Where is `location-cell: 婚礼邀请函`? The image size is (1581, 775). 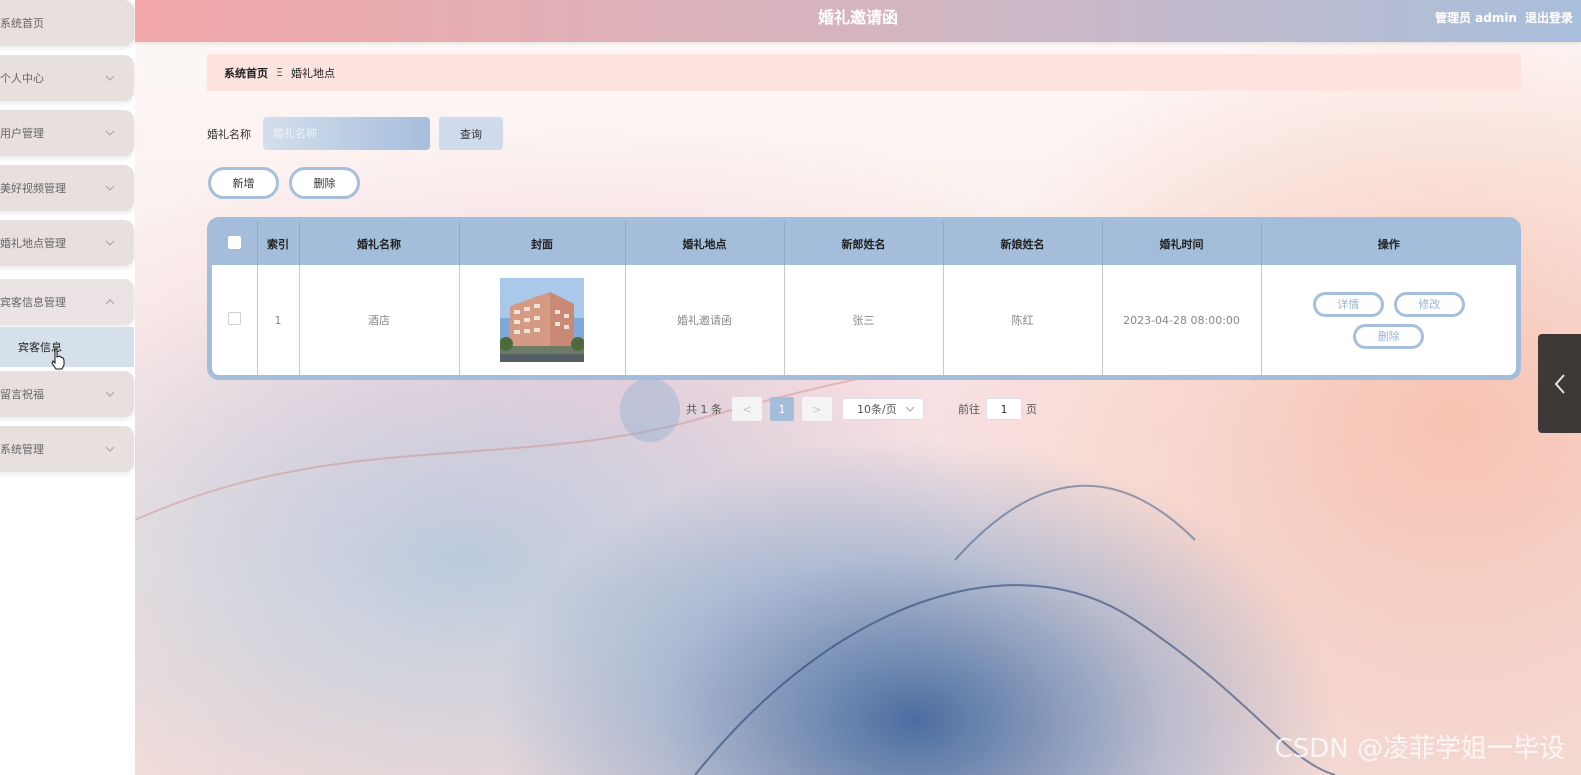 location-cell: 婚礼邀请函 is located at coordinates (705, 320).